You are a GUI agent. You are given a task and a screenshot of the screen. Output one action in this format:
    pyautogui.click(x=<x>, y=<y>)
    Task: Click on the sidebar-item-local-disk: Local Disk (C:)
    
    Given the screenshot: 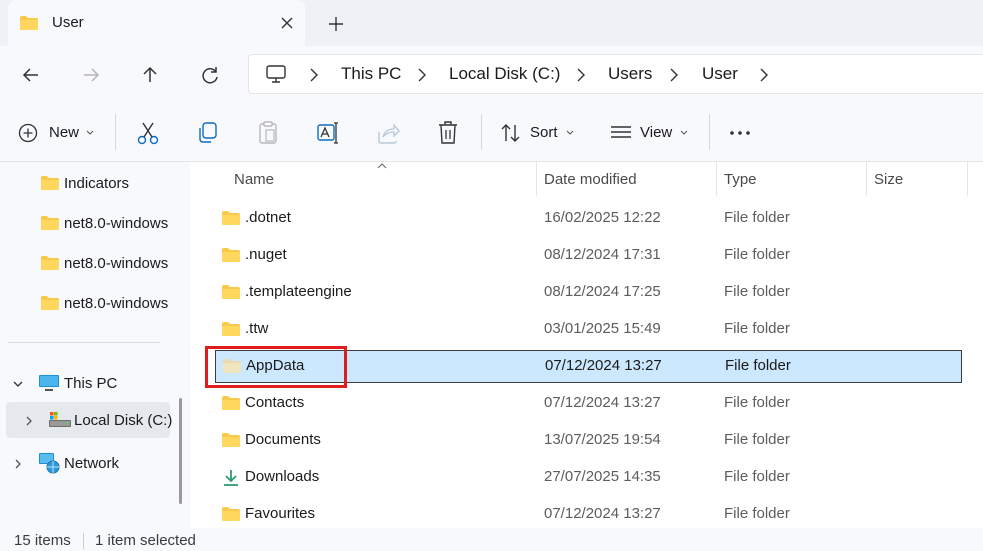 What is the action you would take?
    pyautogui.click(x=89, y=420)
    